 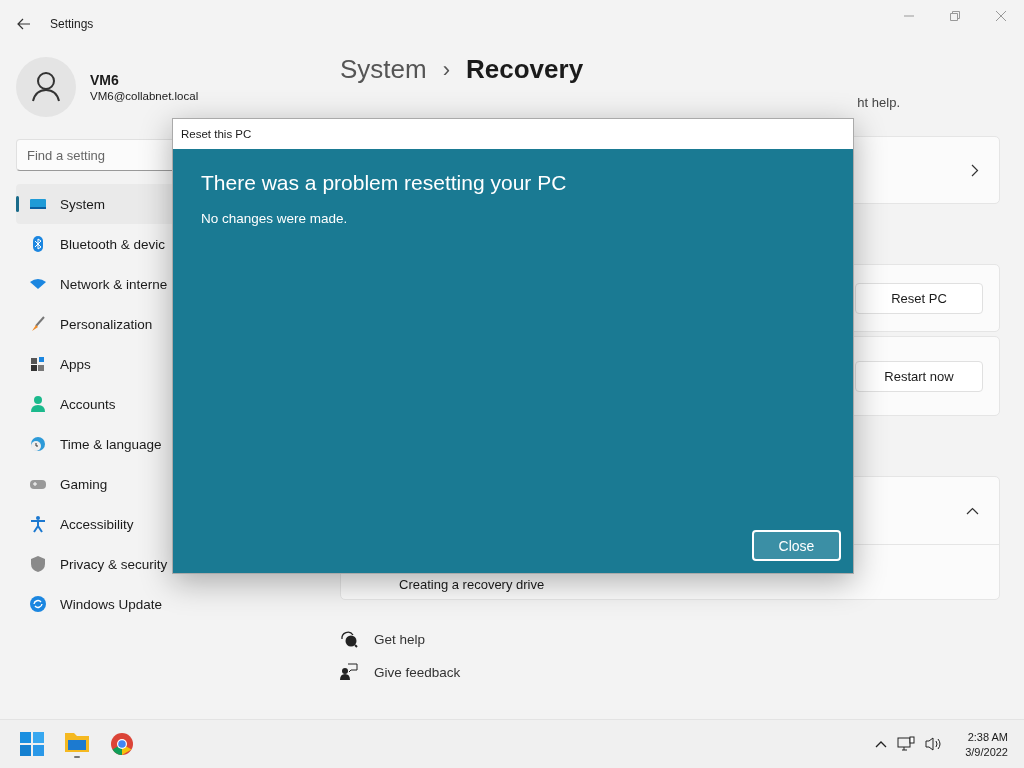 What do you see at coordinates (796, 545) in the screenshot?
I see `close-button: Close` at bounding box center [796, 545].